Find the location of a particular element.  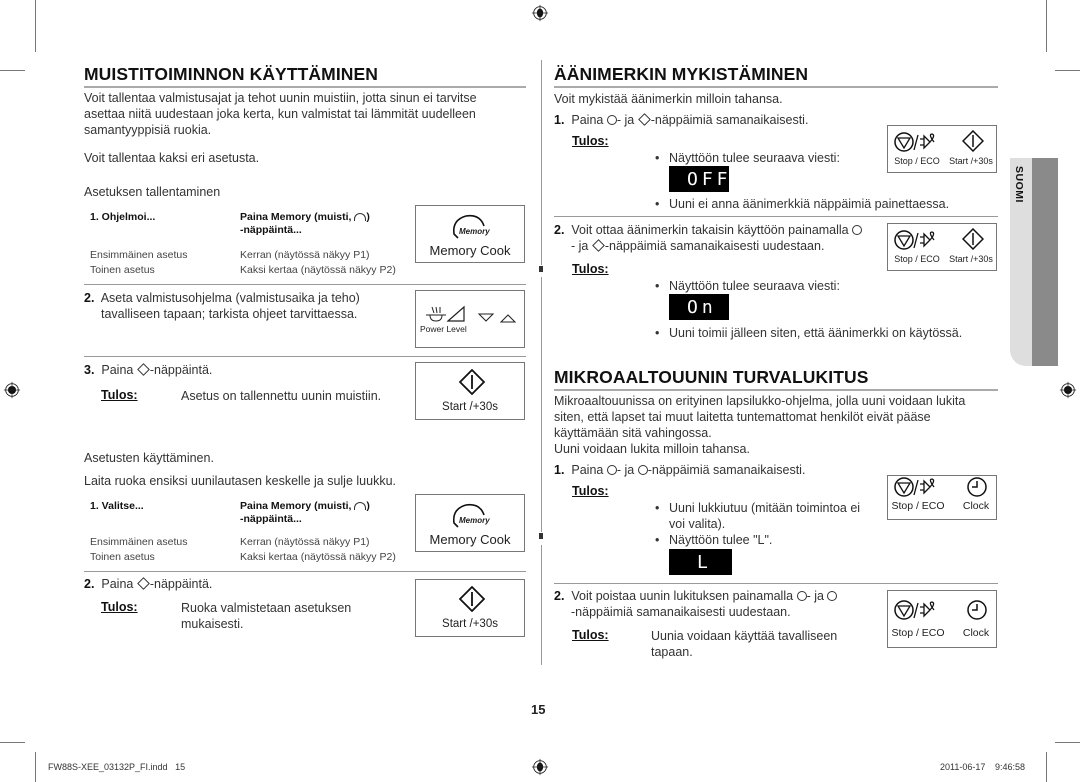

use-heading: Asetusten käyttäminen. is located at coordinates (149, 458).